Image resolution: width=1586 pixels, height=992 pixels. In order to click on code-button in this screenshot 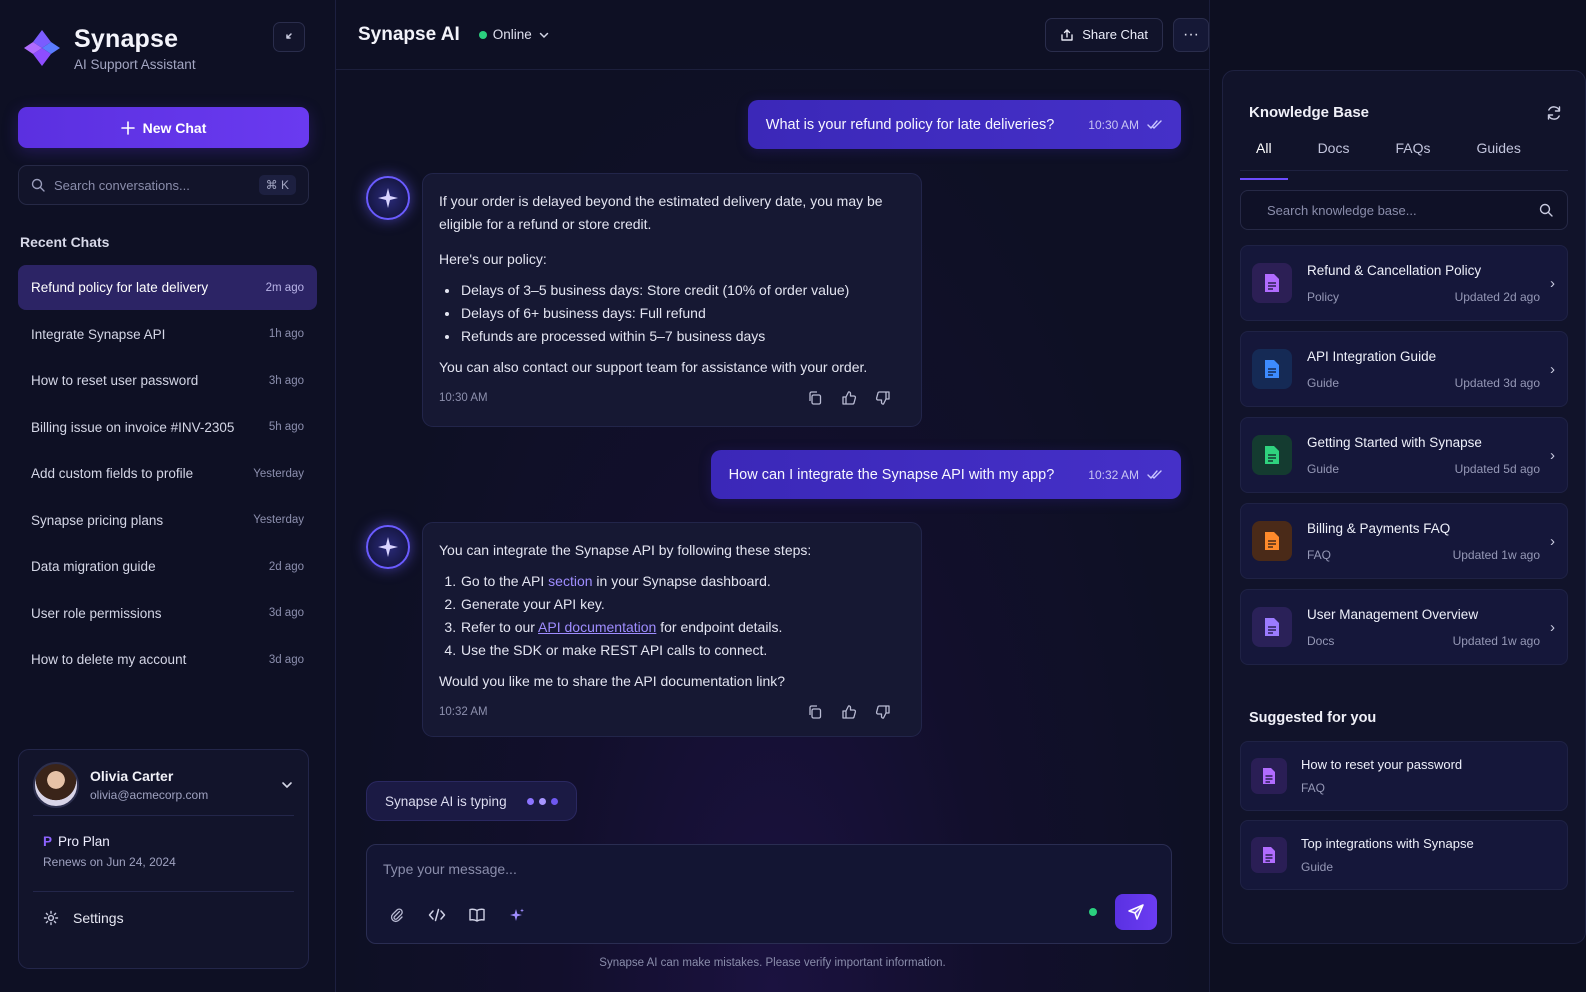, I will do `click(437, 915)`.